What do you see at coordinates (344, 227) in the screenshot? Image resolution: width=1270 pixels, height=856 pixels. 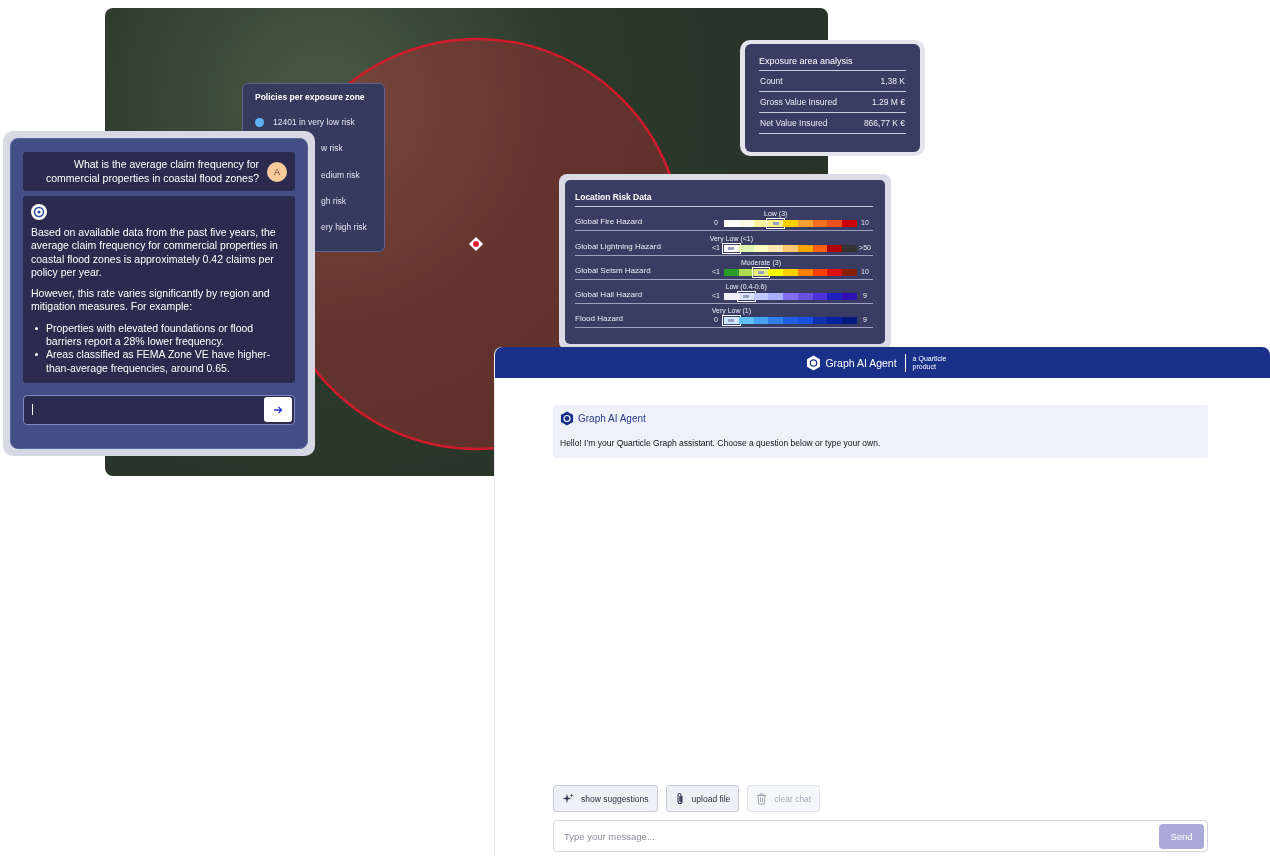 I see `zone-label: ery high risk` at bounding box center [344, 227].